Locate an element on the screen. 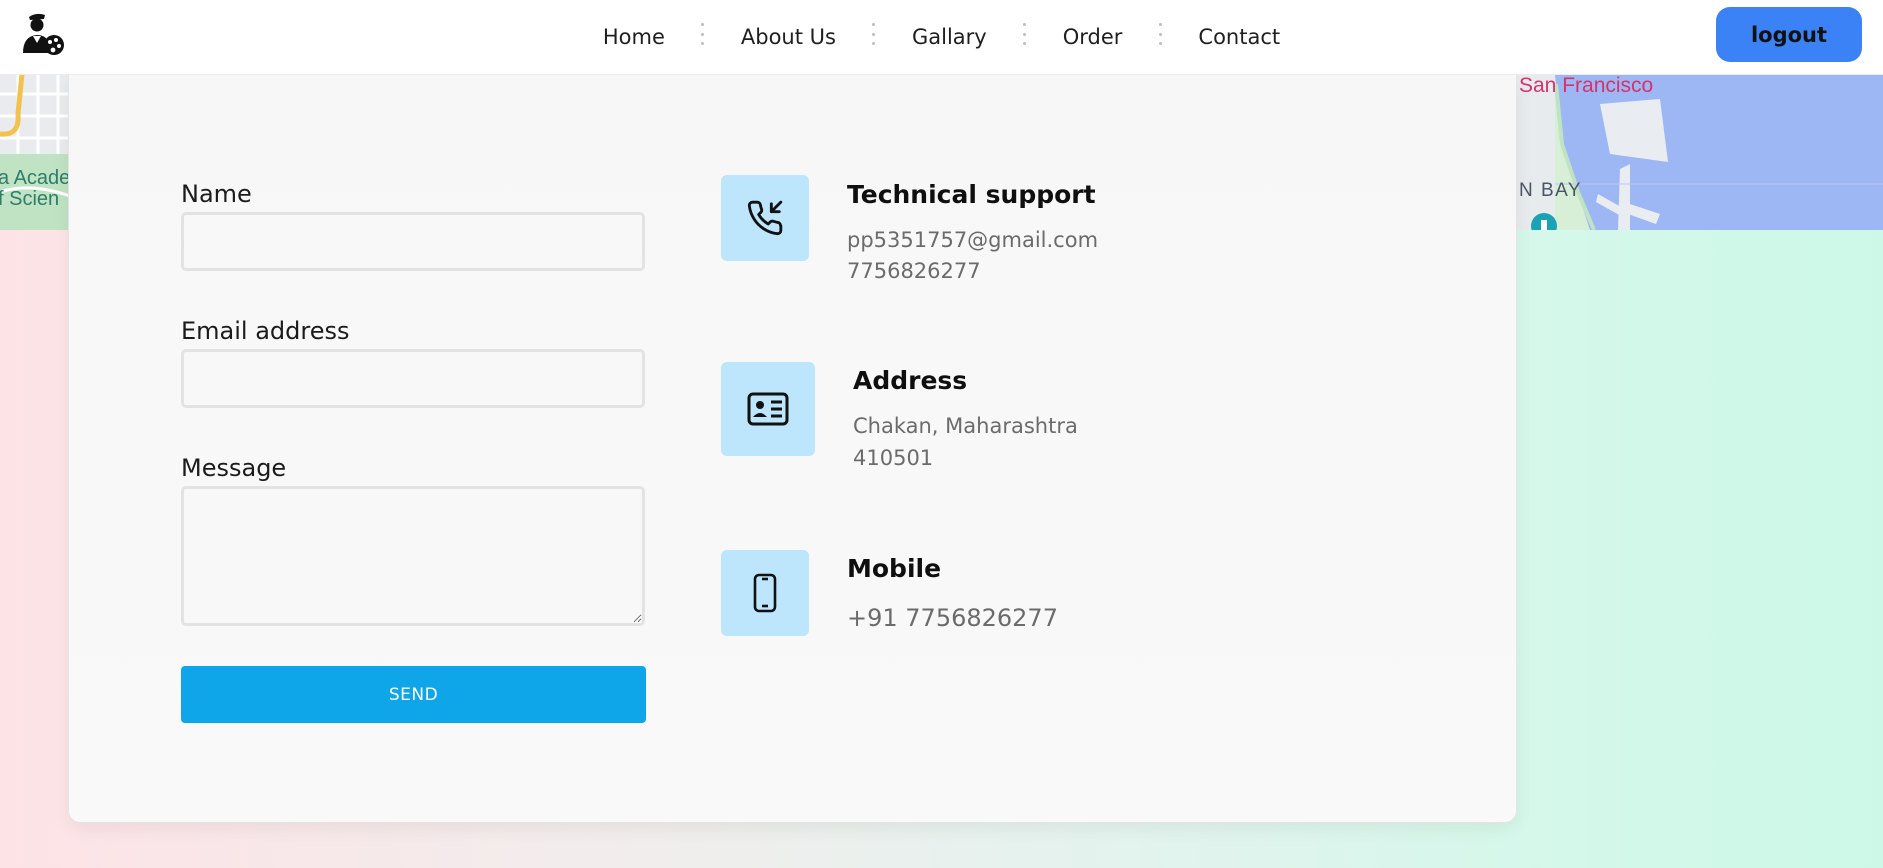 The height and width of the screenshot is (868, 1883). map-label-bay: N BAY is located at coordinates (1550, 190).